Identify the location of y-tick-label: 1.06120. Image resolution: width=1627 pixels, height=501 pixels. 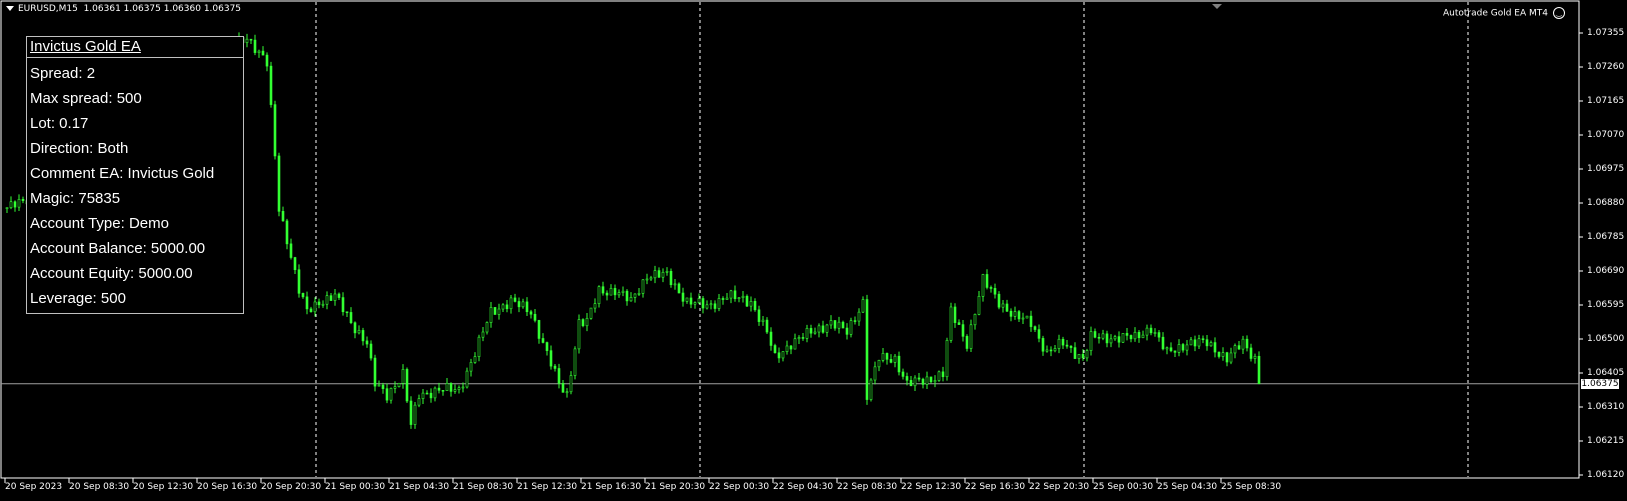
(1606, 475).